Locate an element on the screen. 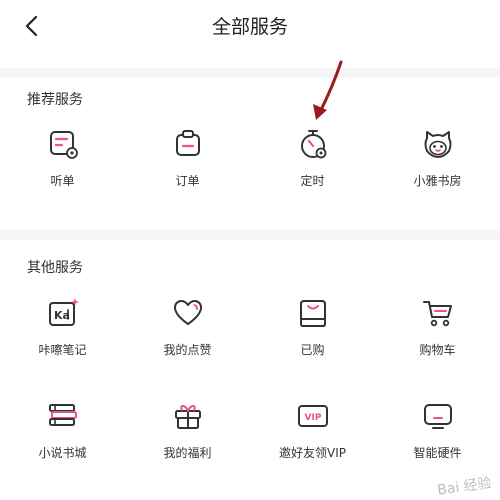 This screenshot has height=500, width=500. svg-text: VIP is located at coordinates (312, 418).